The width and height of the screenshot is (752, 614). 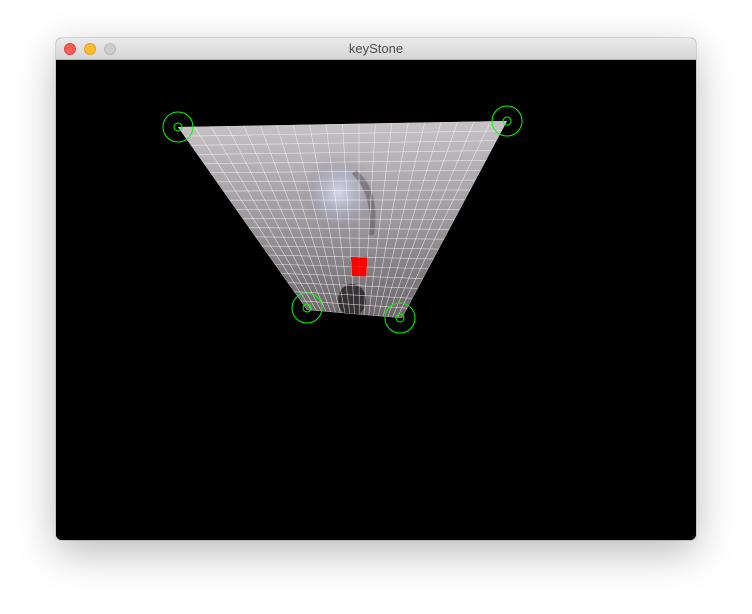 I want to click on window-title: keyStone, so click(x=376, y=48).